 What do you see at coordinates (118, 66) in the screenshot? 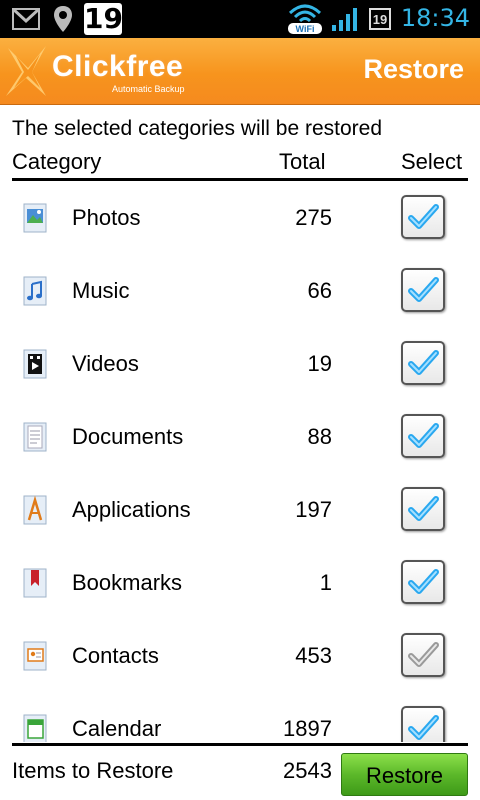
I see `logo-name: Clickfree` at bounding box center [118, 66].